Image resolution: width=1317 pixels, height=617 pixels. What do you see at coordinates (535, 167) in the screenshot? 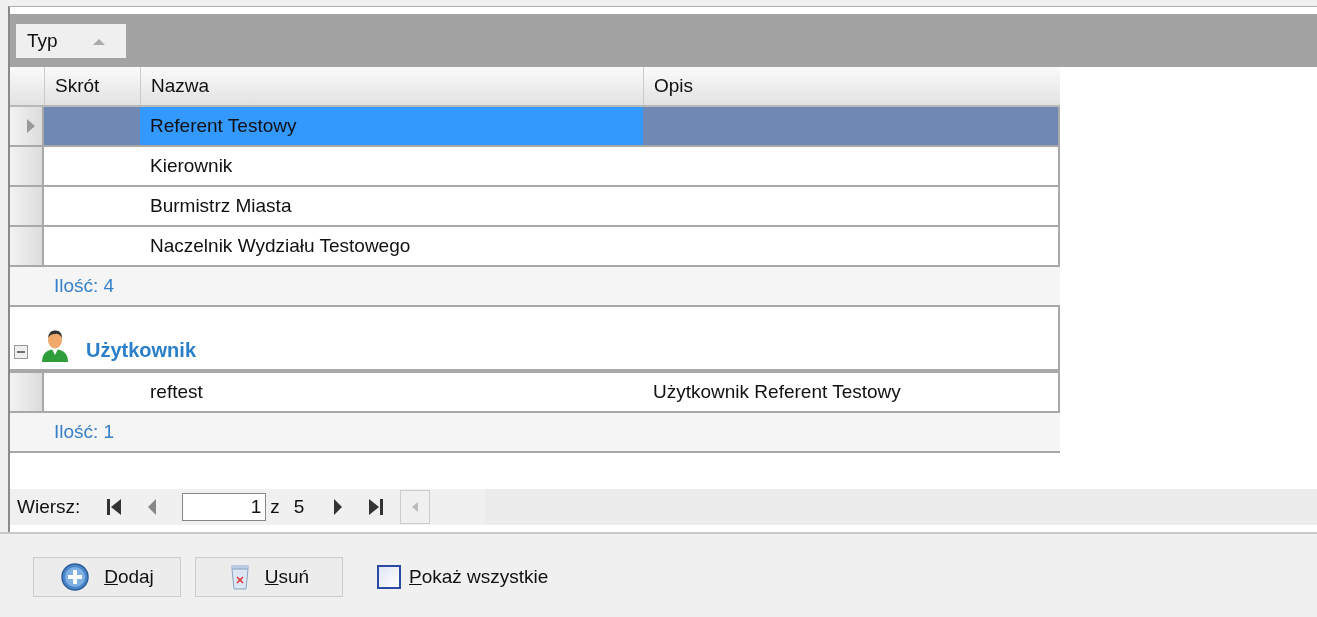
I see `table-row: Kierownik` at bounding box center [535, 167].